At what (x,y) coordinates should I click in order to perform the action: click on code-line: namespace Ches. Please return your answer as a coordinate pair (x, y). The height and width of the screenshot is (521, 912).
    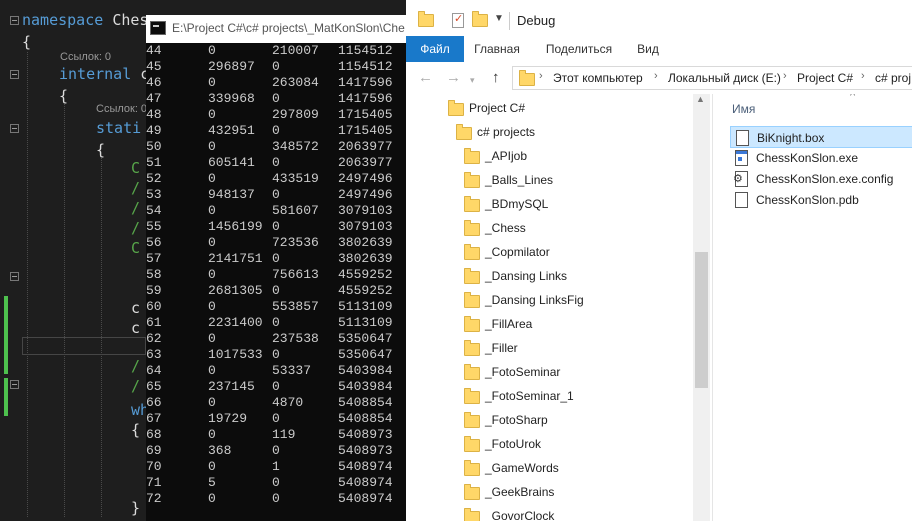
    Looking at the image, I should click on (84, 20).